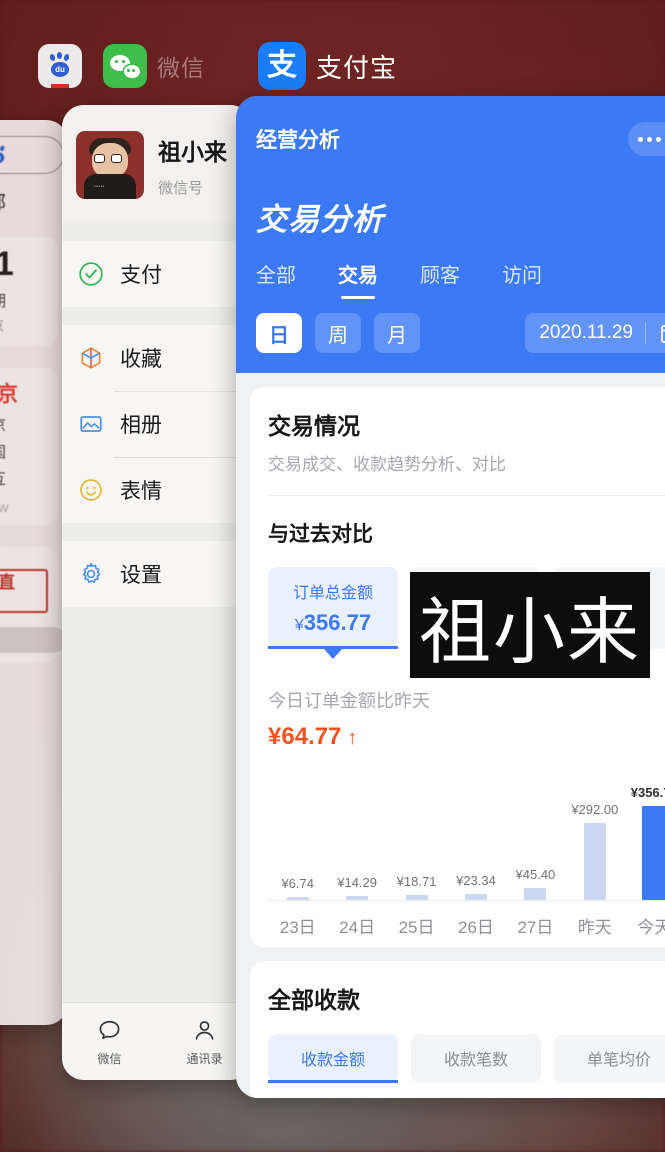 Image resolution: width=665 pixels, height=1152 pixels. Describe the element at coordinates (298, 140) in the screenshot. I see `page-title: 经营分析` at that location.